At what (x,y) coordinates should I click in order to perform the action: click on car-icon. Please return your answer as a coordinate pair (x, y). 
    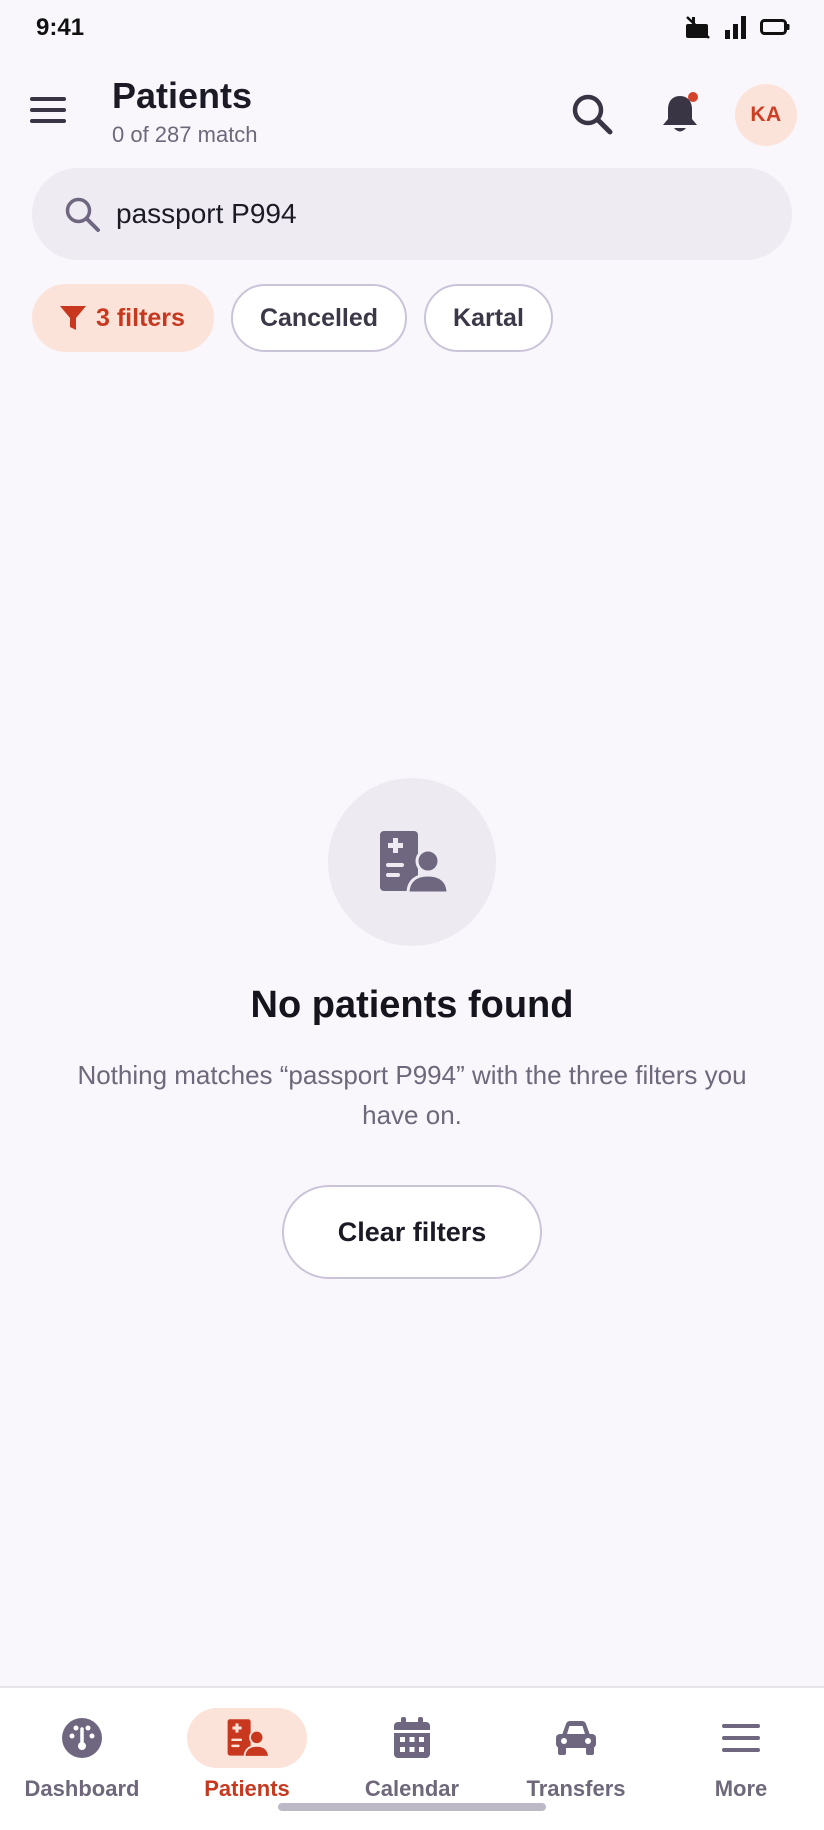
    Looking at the image, I should click on (576, 1738).